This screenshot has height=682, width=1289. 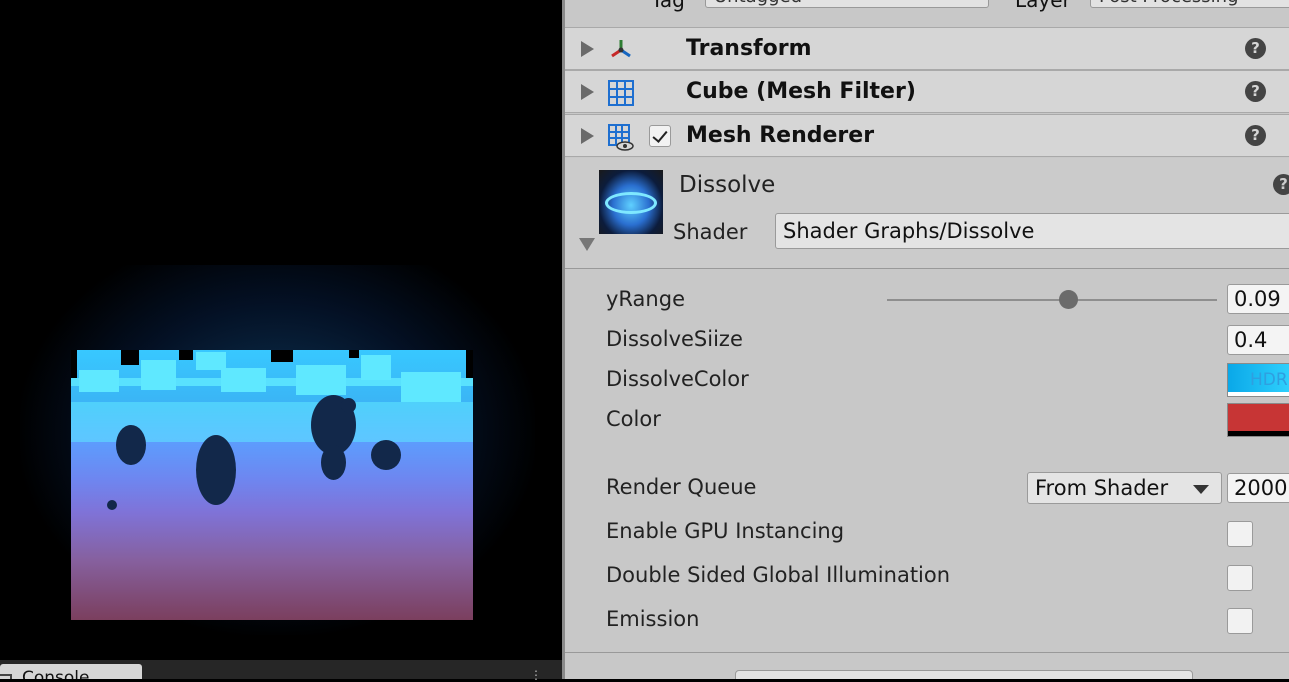 I want to click on hdr-badge: HDR, so click(x=1269, y=380).